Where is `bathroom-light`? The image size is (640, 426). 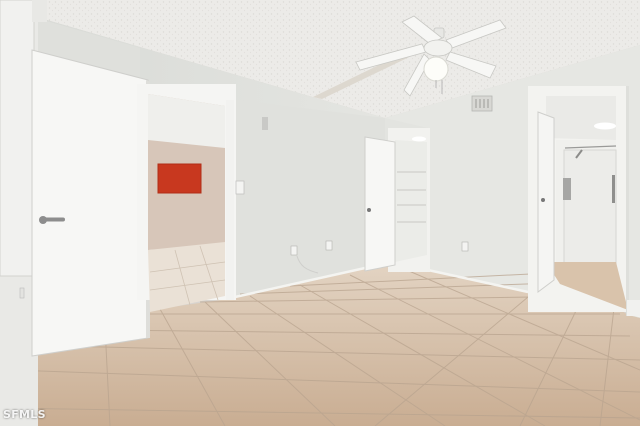
bathroom-light is located at coordinates (605, 126).